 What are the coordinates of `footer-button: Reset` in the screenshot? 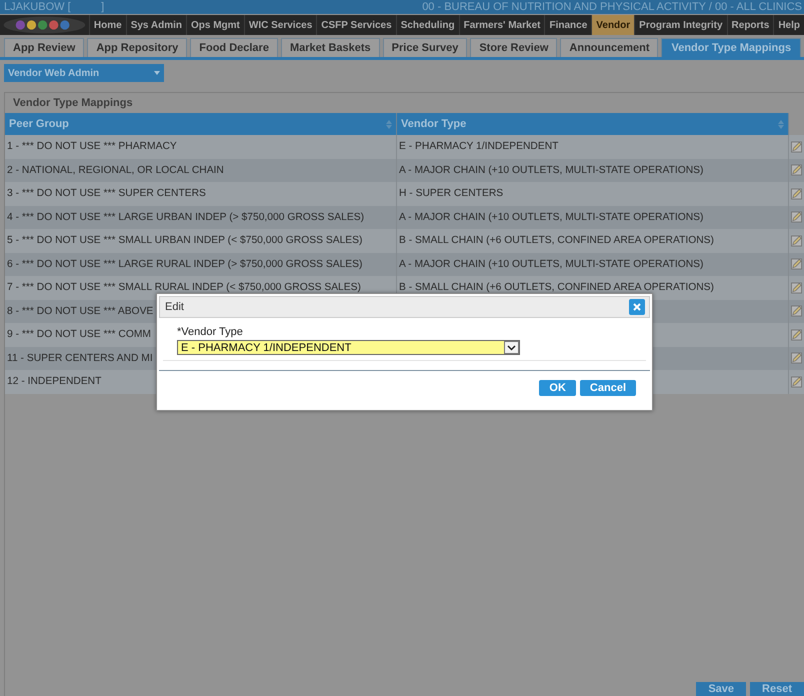 It's located at (777, 689).